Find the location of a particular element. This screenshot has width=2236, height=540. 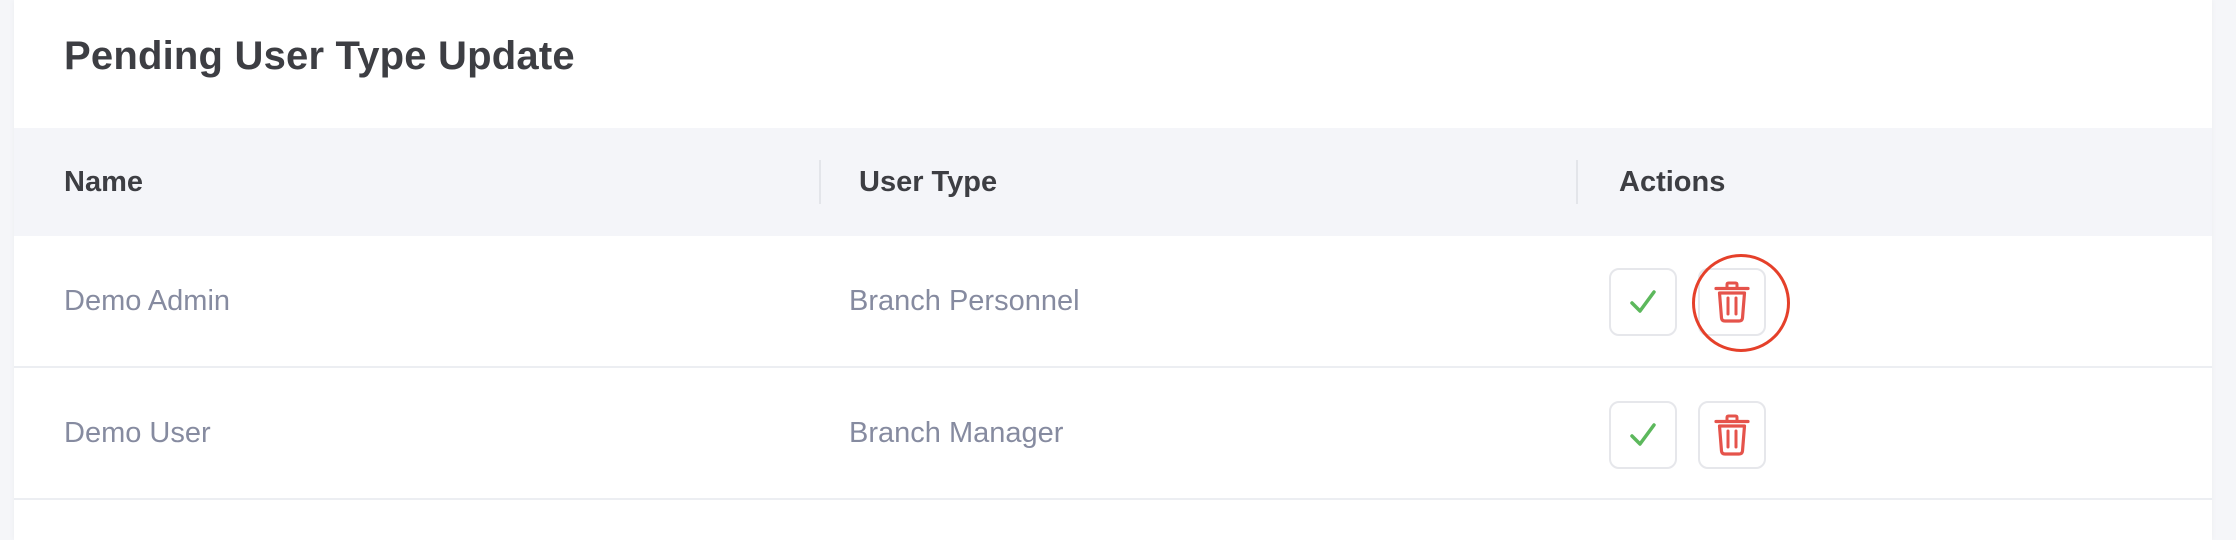

cell-user-type: Branch Personnel is located at coordinates (964, 300).